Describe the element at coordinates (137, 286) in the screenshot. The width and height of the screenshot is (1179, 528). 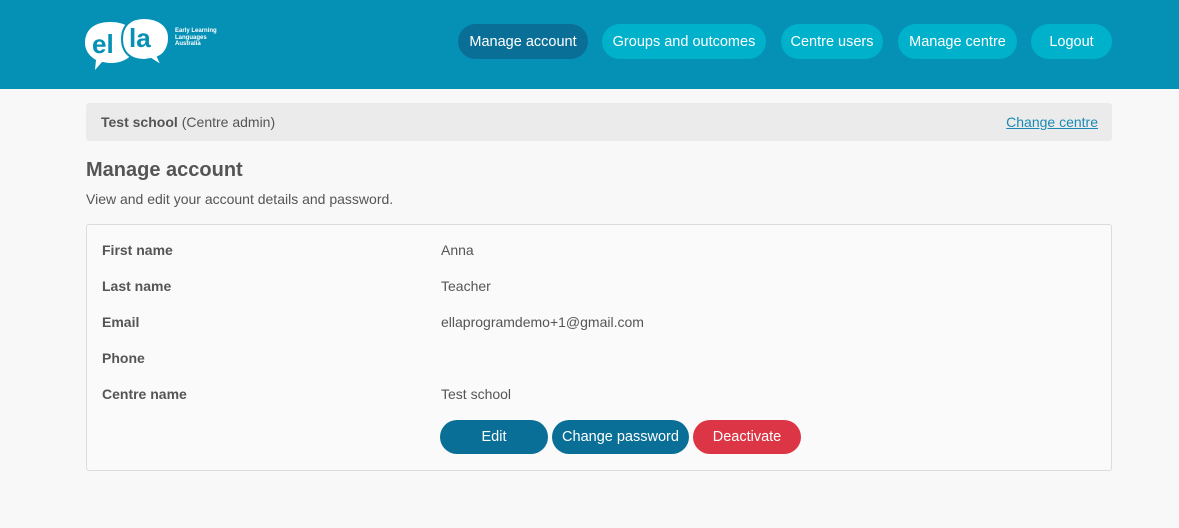
I see `last-name-label: Last name` at that location.